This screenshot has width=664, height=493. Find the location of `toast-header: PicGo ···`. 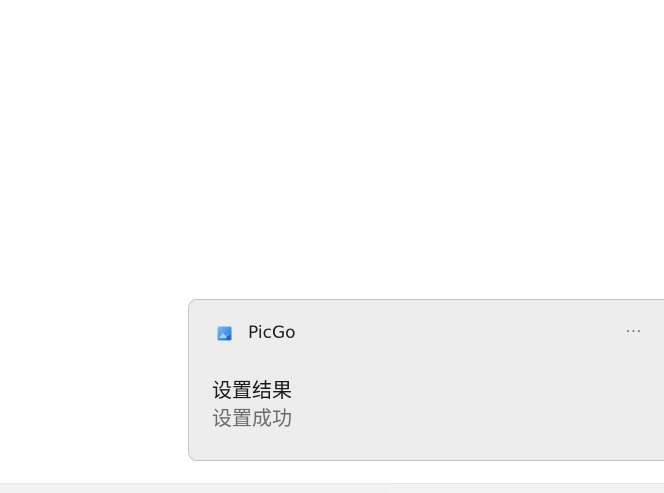

toast-header: PicGo ··· is located at coordinates (426, 333).